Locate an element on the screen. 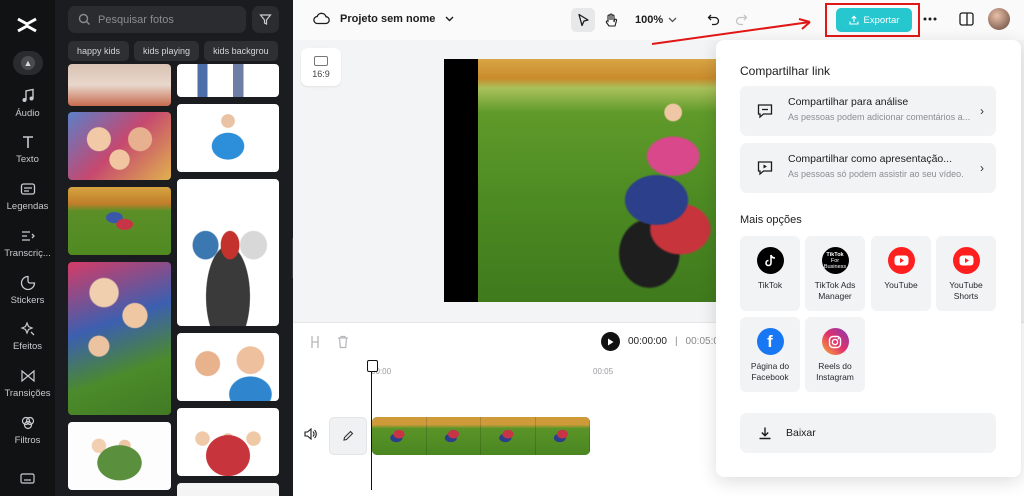 The image size is (1024, 496). chevron-down-icon is located at coordinates (449, 18).